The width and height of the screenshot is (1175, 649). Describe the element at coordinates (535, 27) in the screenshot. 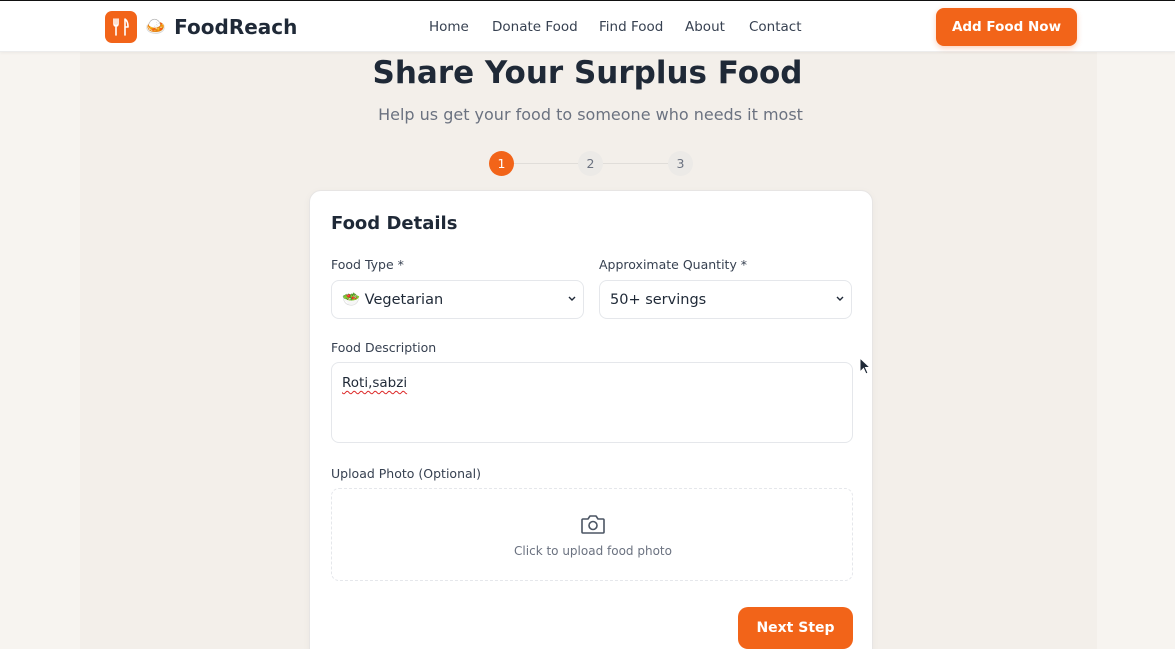

I see `nav-link-donate-food: Donate Food` at that location.